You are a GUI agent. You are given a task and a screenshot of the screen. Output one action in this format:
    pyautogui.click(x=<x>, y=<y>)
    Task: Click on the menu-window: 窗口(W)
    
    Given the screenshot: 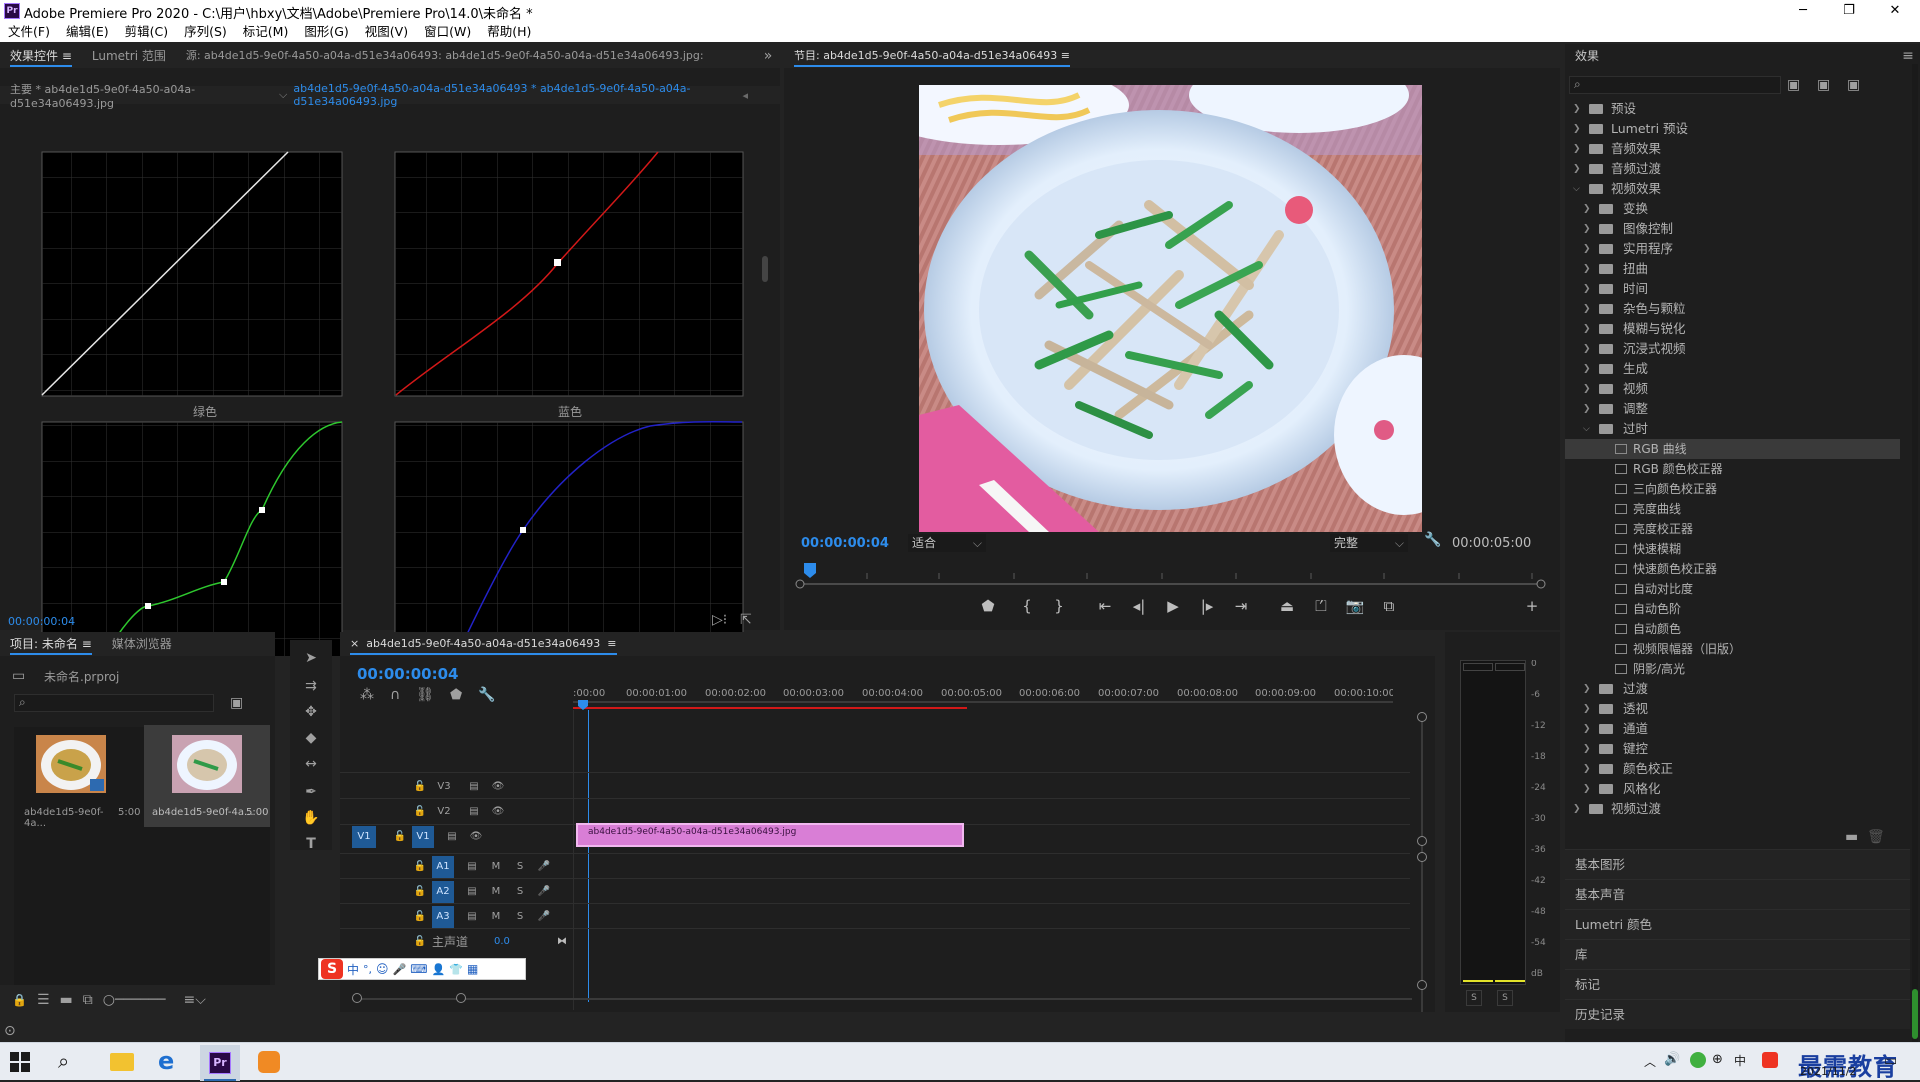 What is the action you would take?
    pyautogui.click(x=447, y=32)
    